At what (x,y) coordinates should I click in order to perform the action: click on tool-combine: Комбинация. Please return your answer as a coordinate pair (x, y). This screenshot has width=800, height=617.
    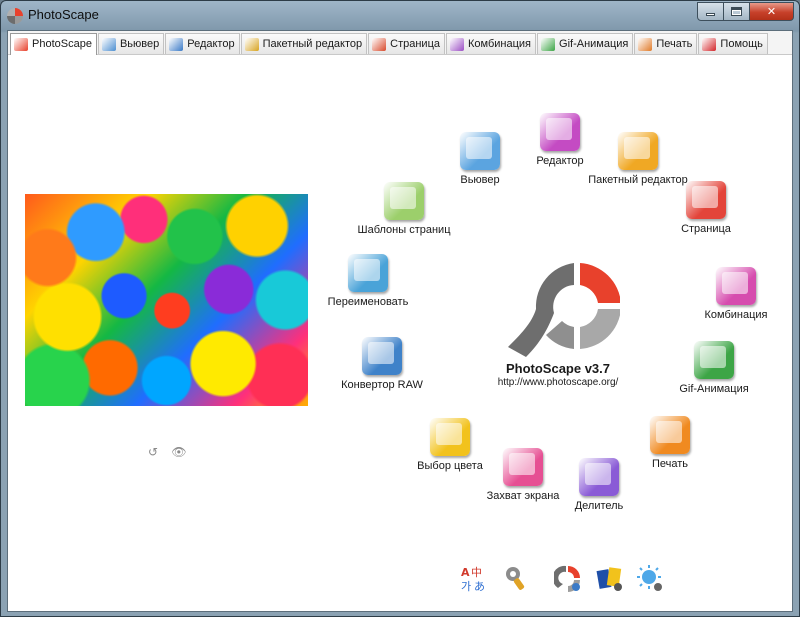
    Looking at the image, I should click on (736, 294).